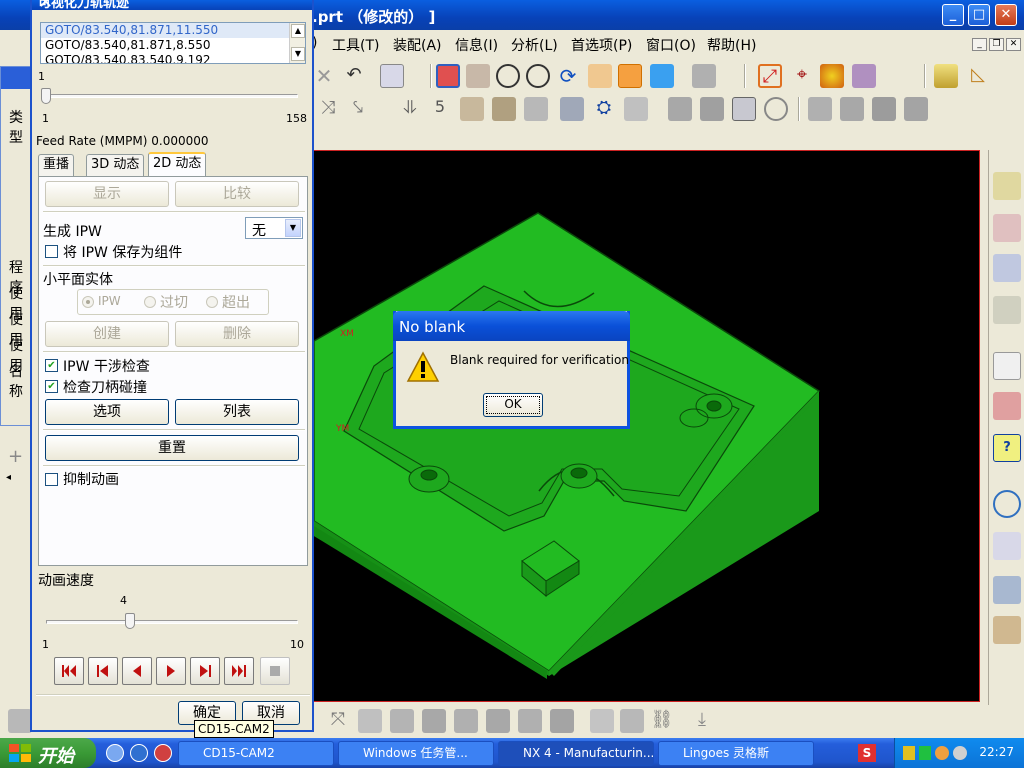  What do you see at coordinates (916, 109) in the screenshot?
I see `edit-object-icon` at bounding box center [916, 109].